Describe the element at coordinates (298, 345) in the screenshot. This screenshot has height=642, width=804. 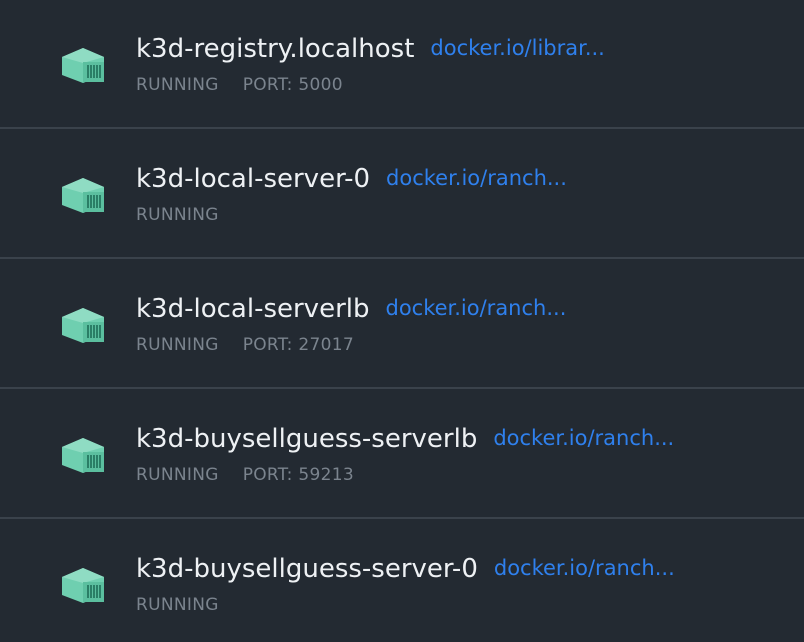
I see `port-label: PORT: 27017` at that location.